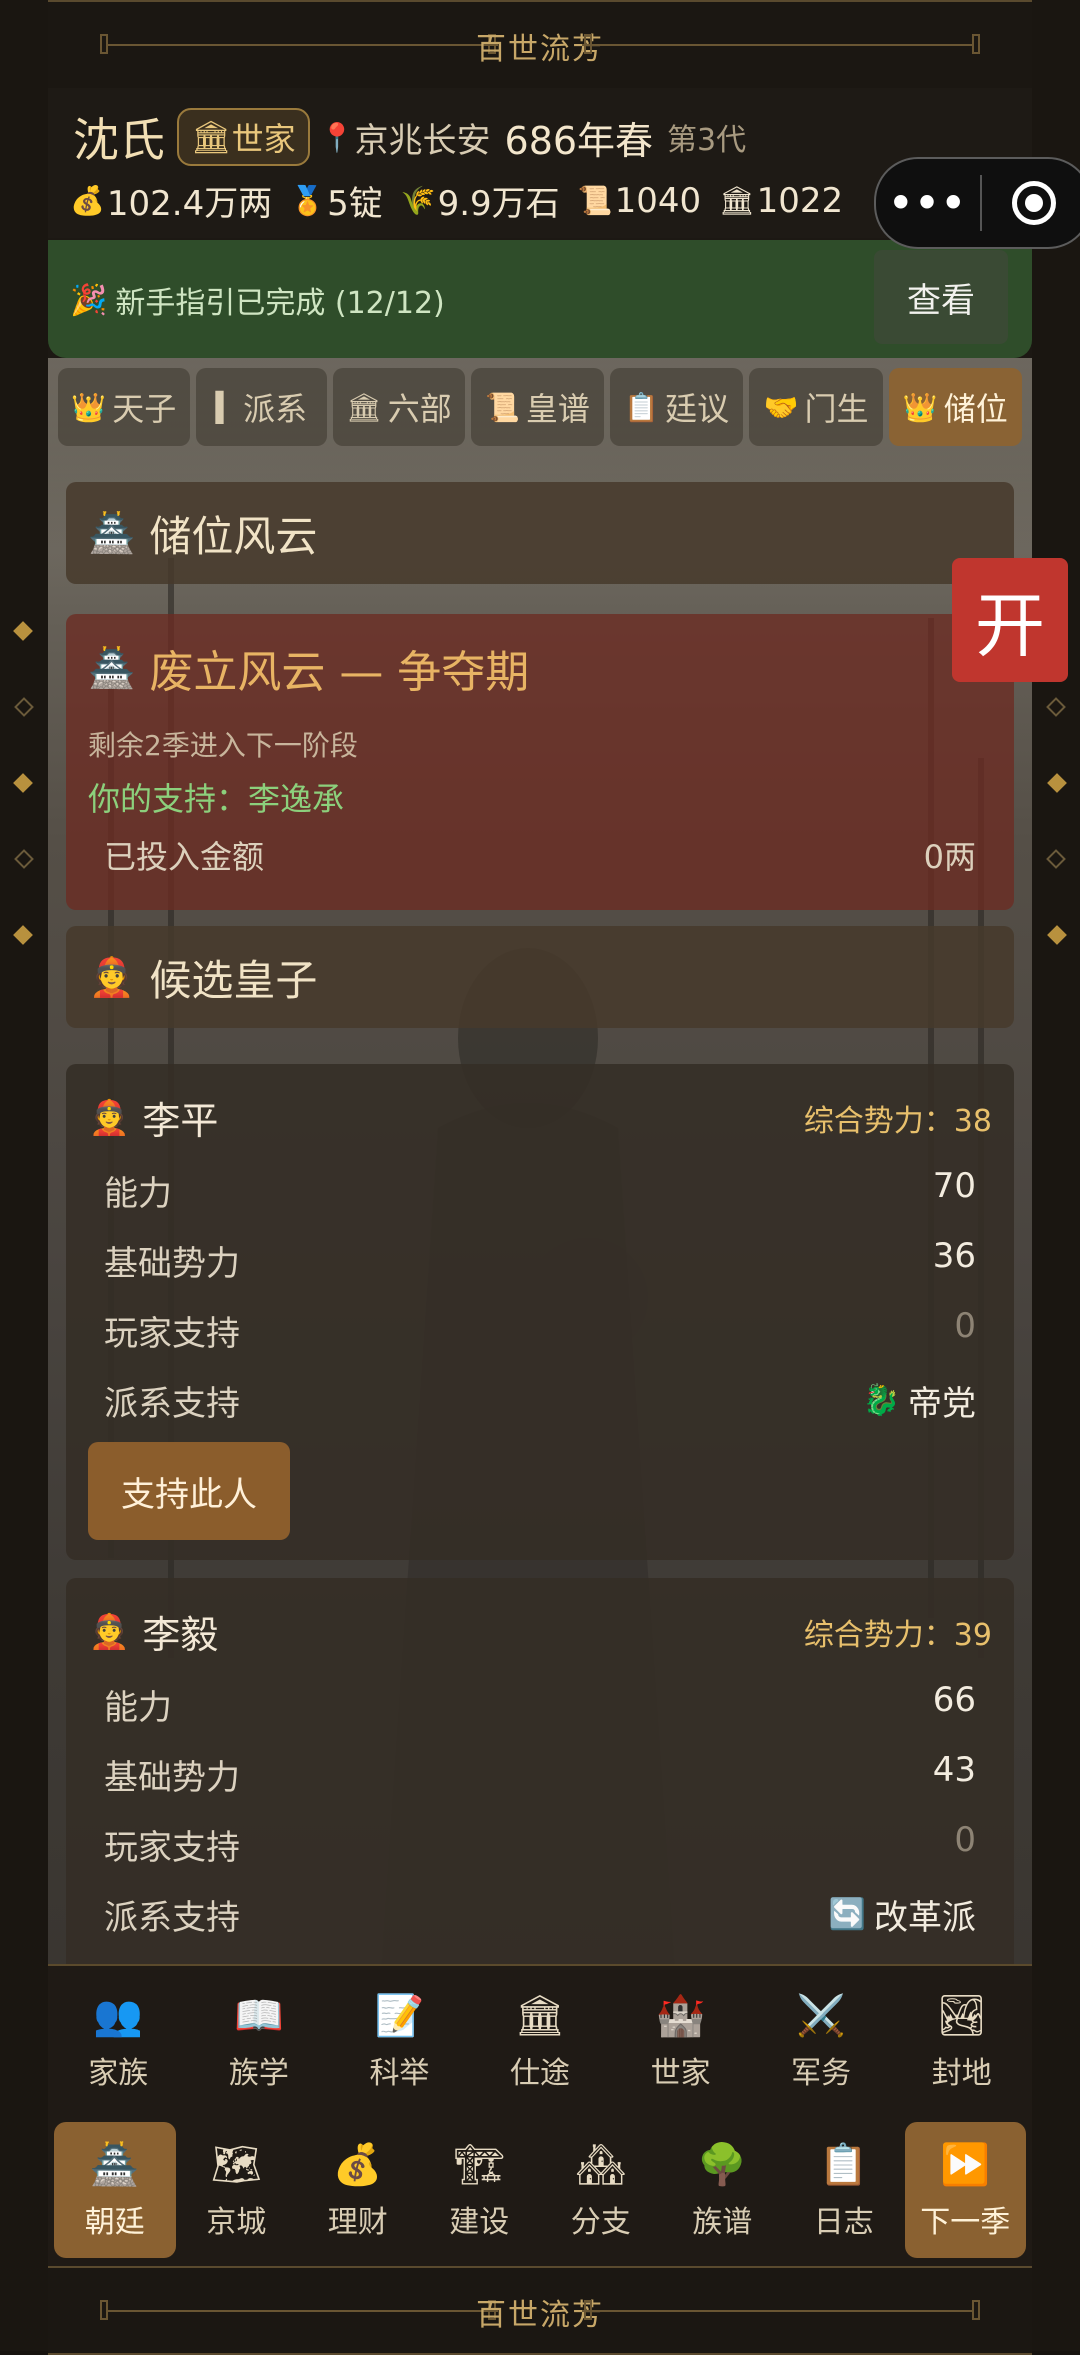 This screenshot has height=2355, width=1080. Describe the element at coordinates (954, 1700) in the screenshot. I see `stat-value: 66` at that location.